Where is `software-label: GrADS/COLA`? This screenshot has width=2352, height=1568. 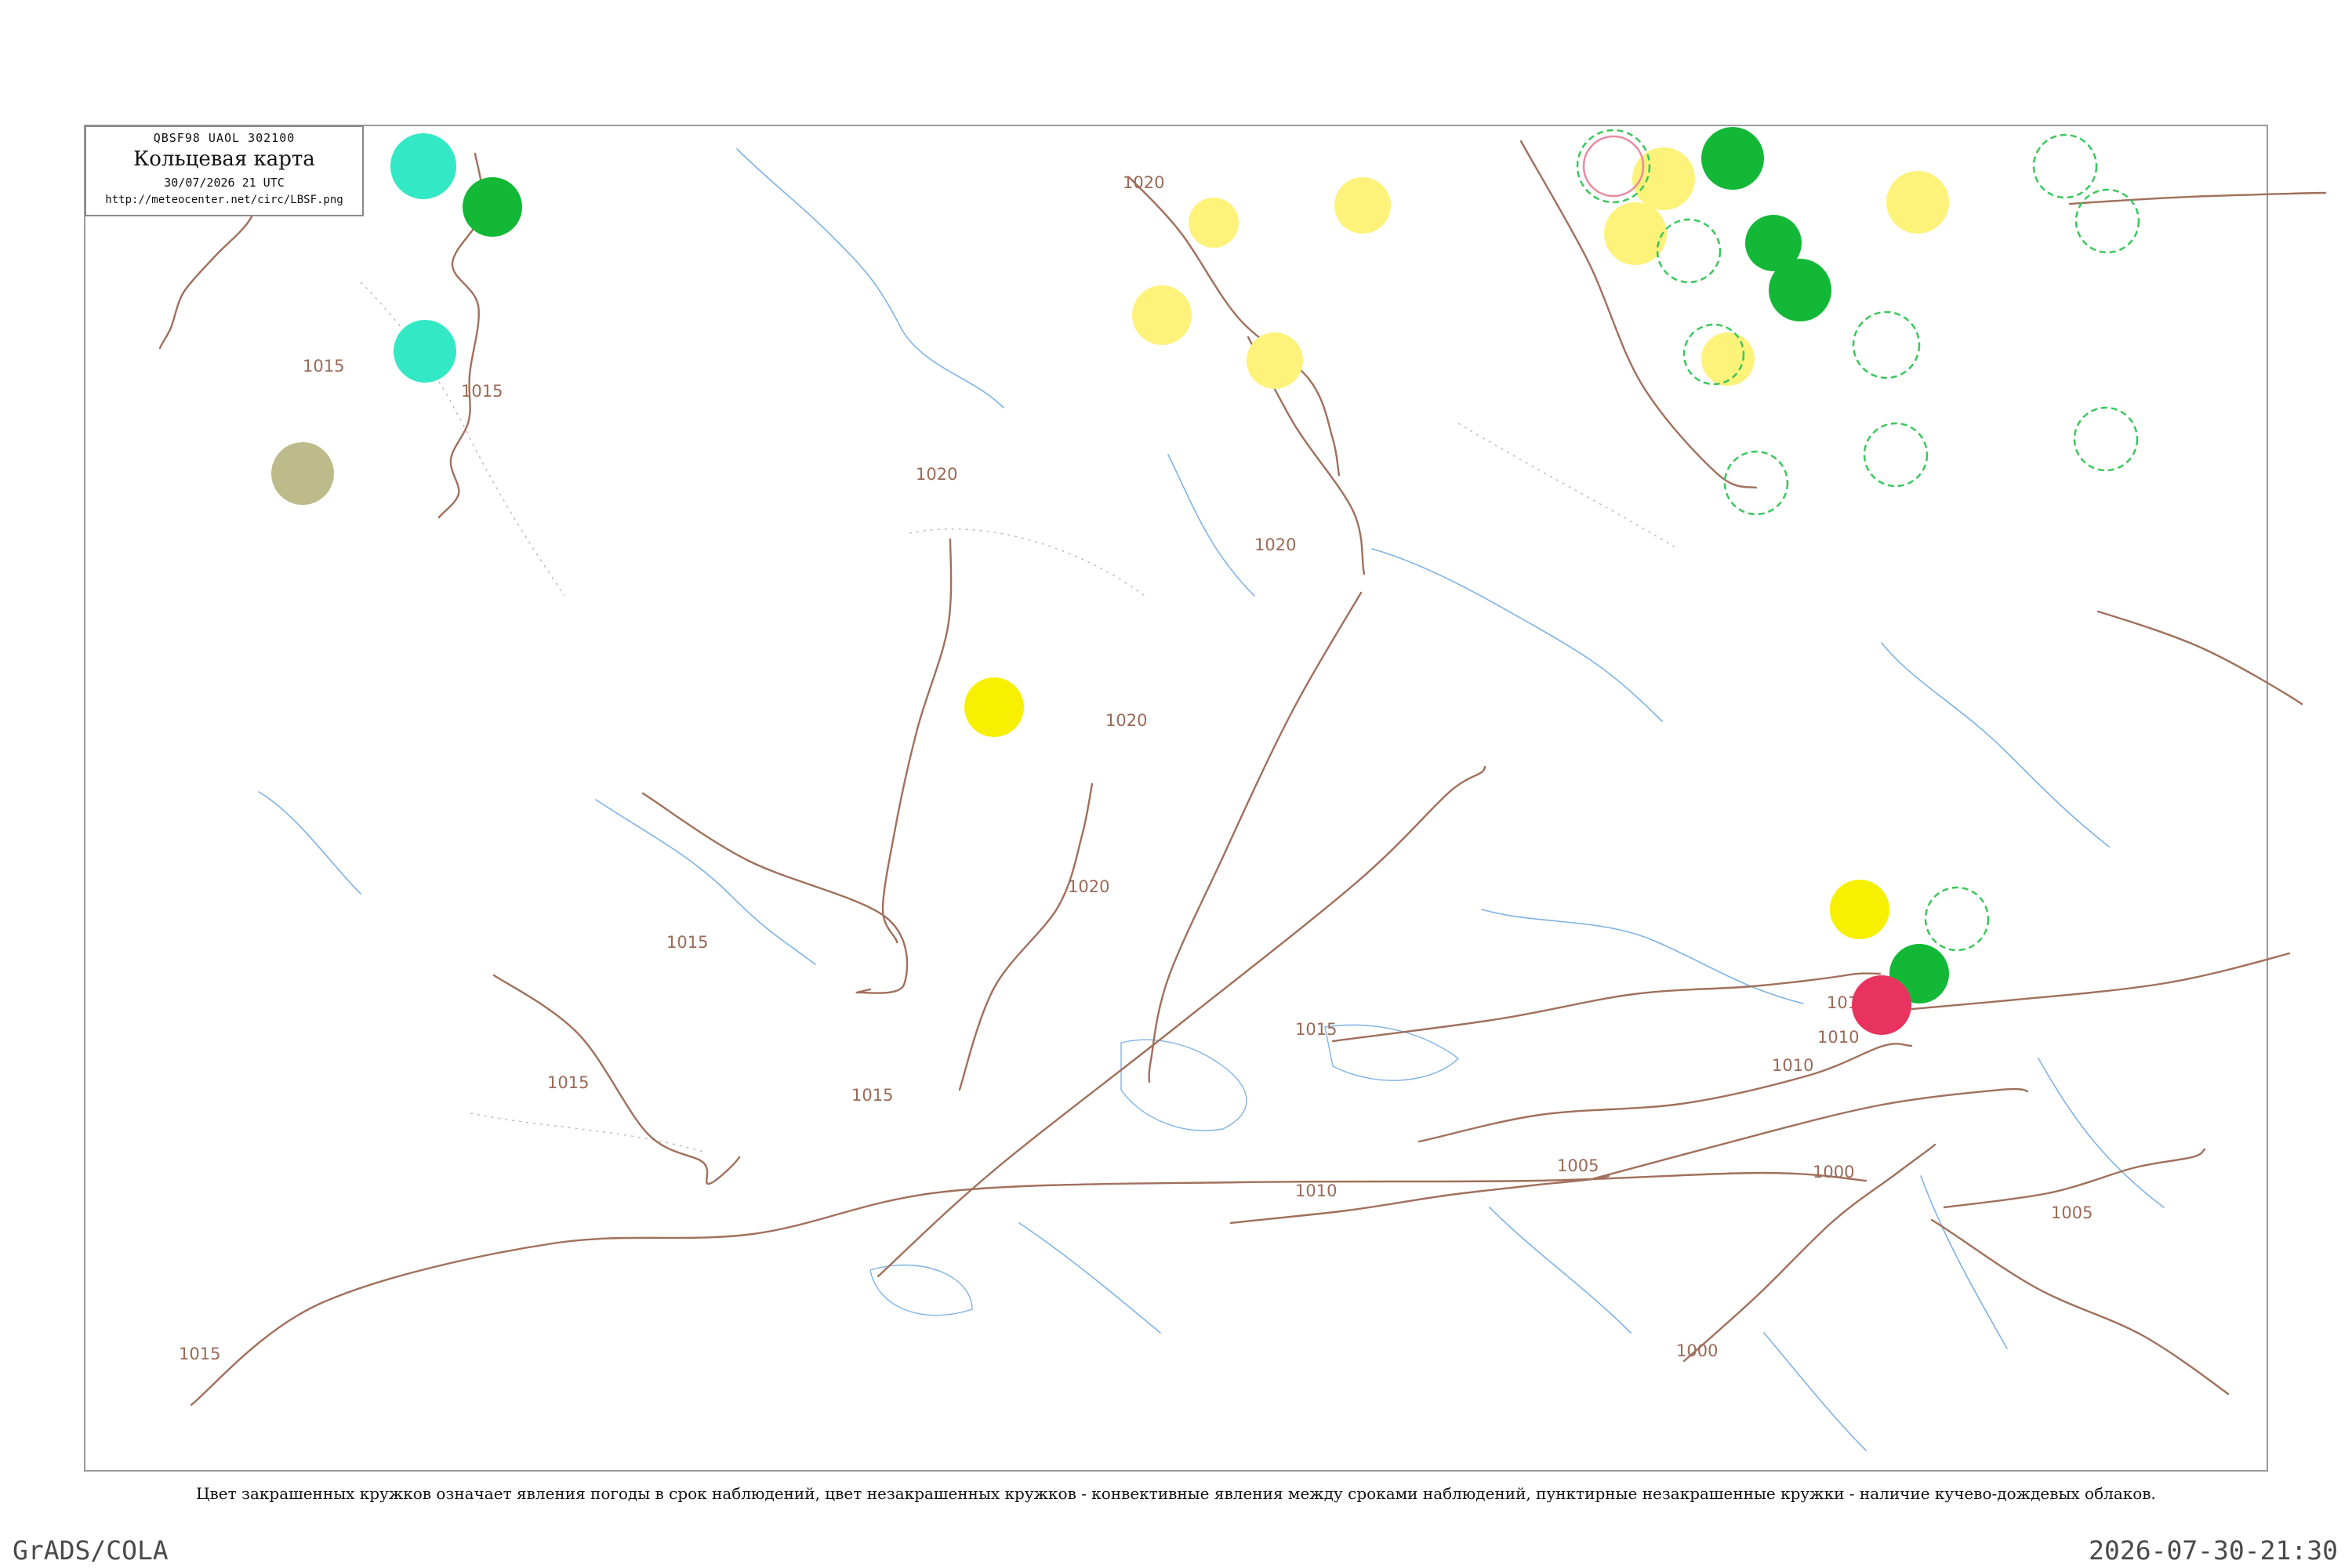 software-label: GrADS/COLA is located at coordinates (91, 1550).